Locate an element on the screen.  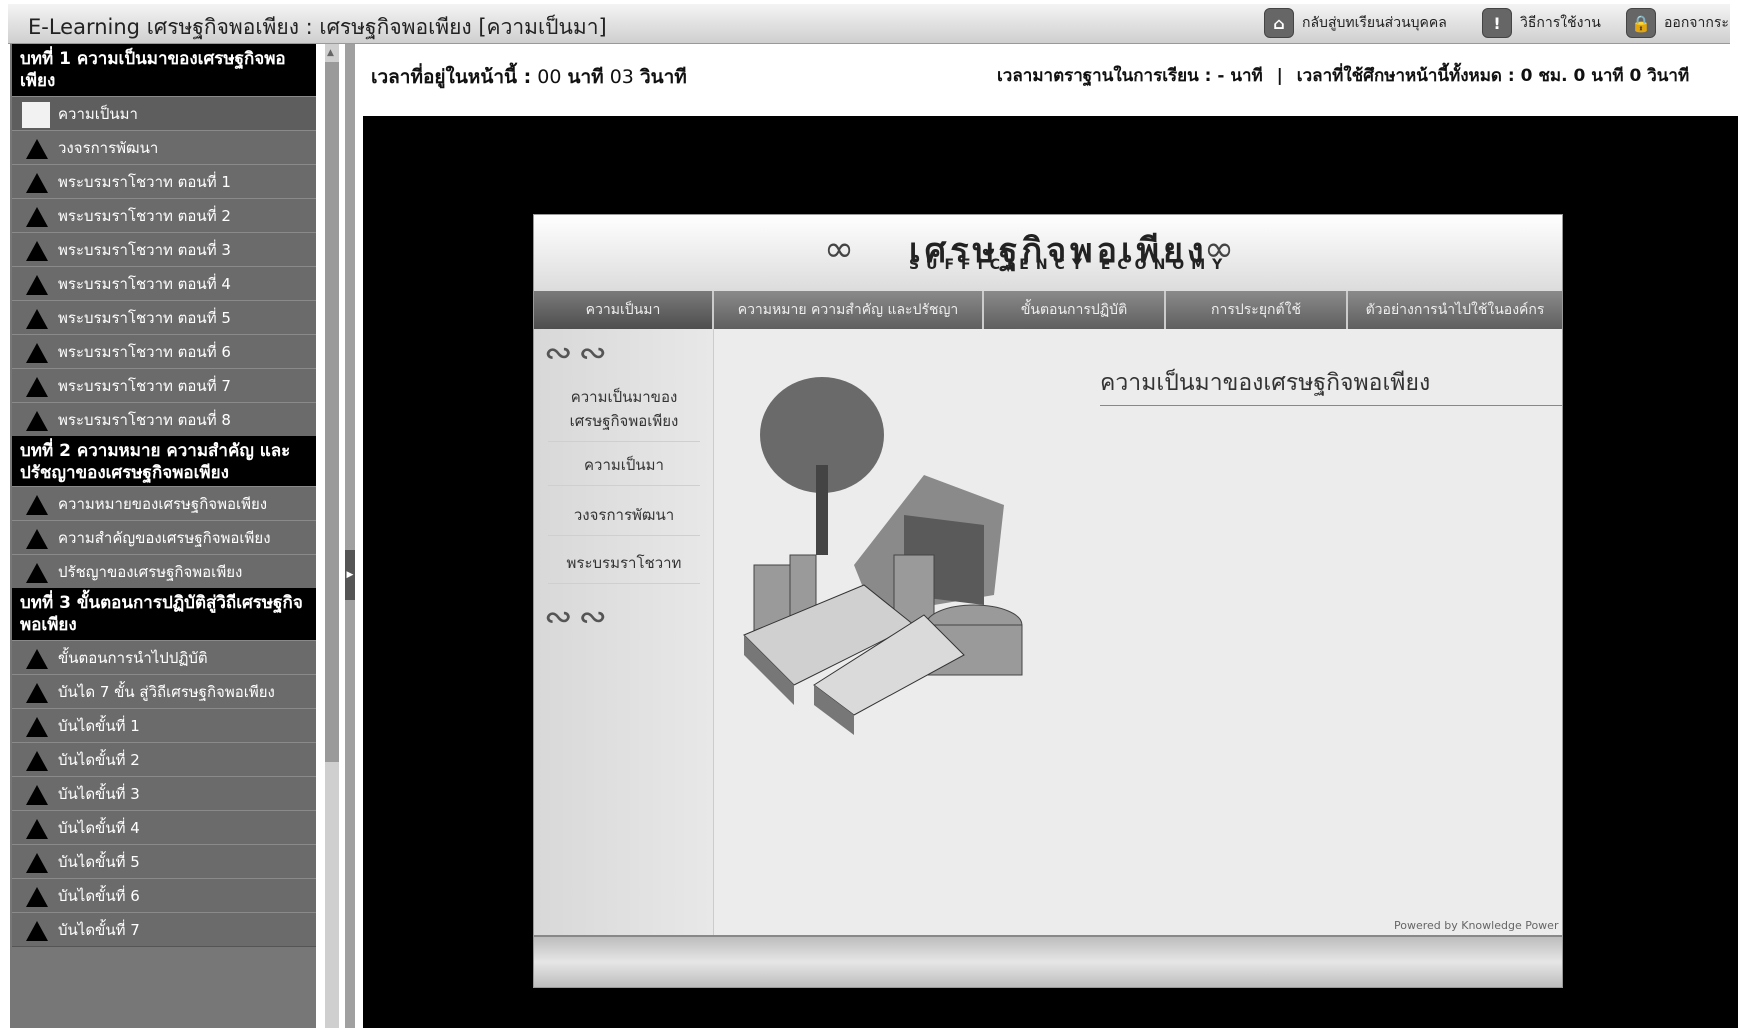
sidebar-item-label: พระบรมราโชวาท ตอนที่ 6 is located at coordinates (144, 351).